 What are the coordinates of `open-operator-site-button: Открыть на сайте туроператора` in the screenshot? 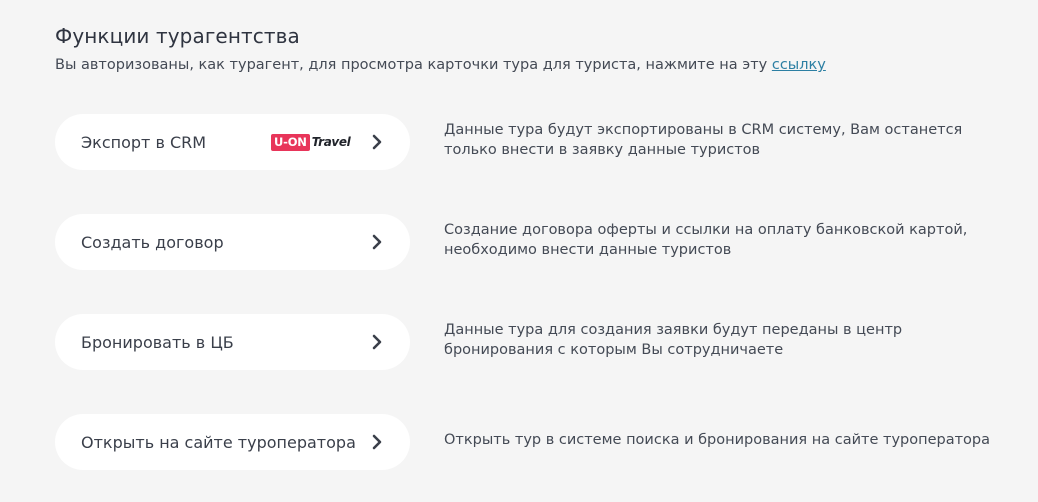 It's located at (232, 442).